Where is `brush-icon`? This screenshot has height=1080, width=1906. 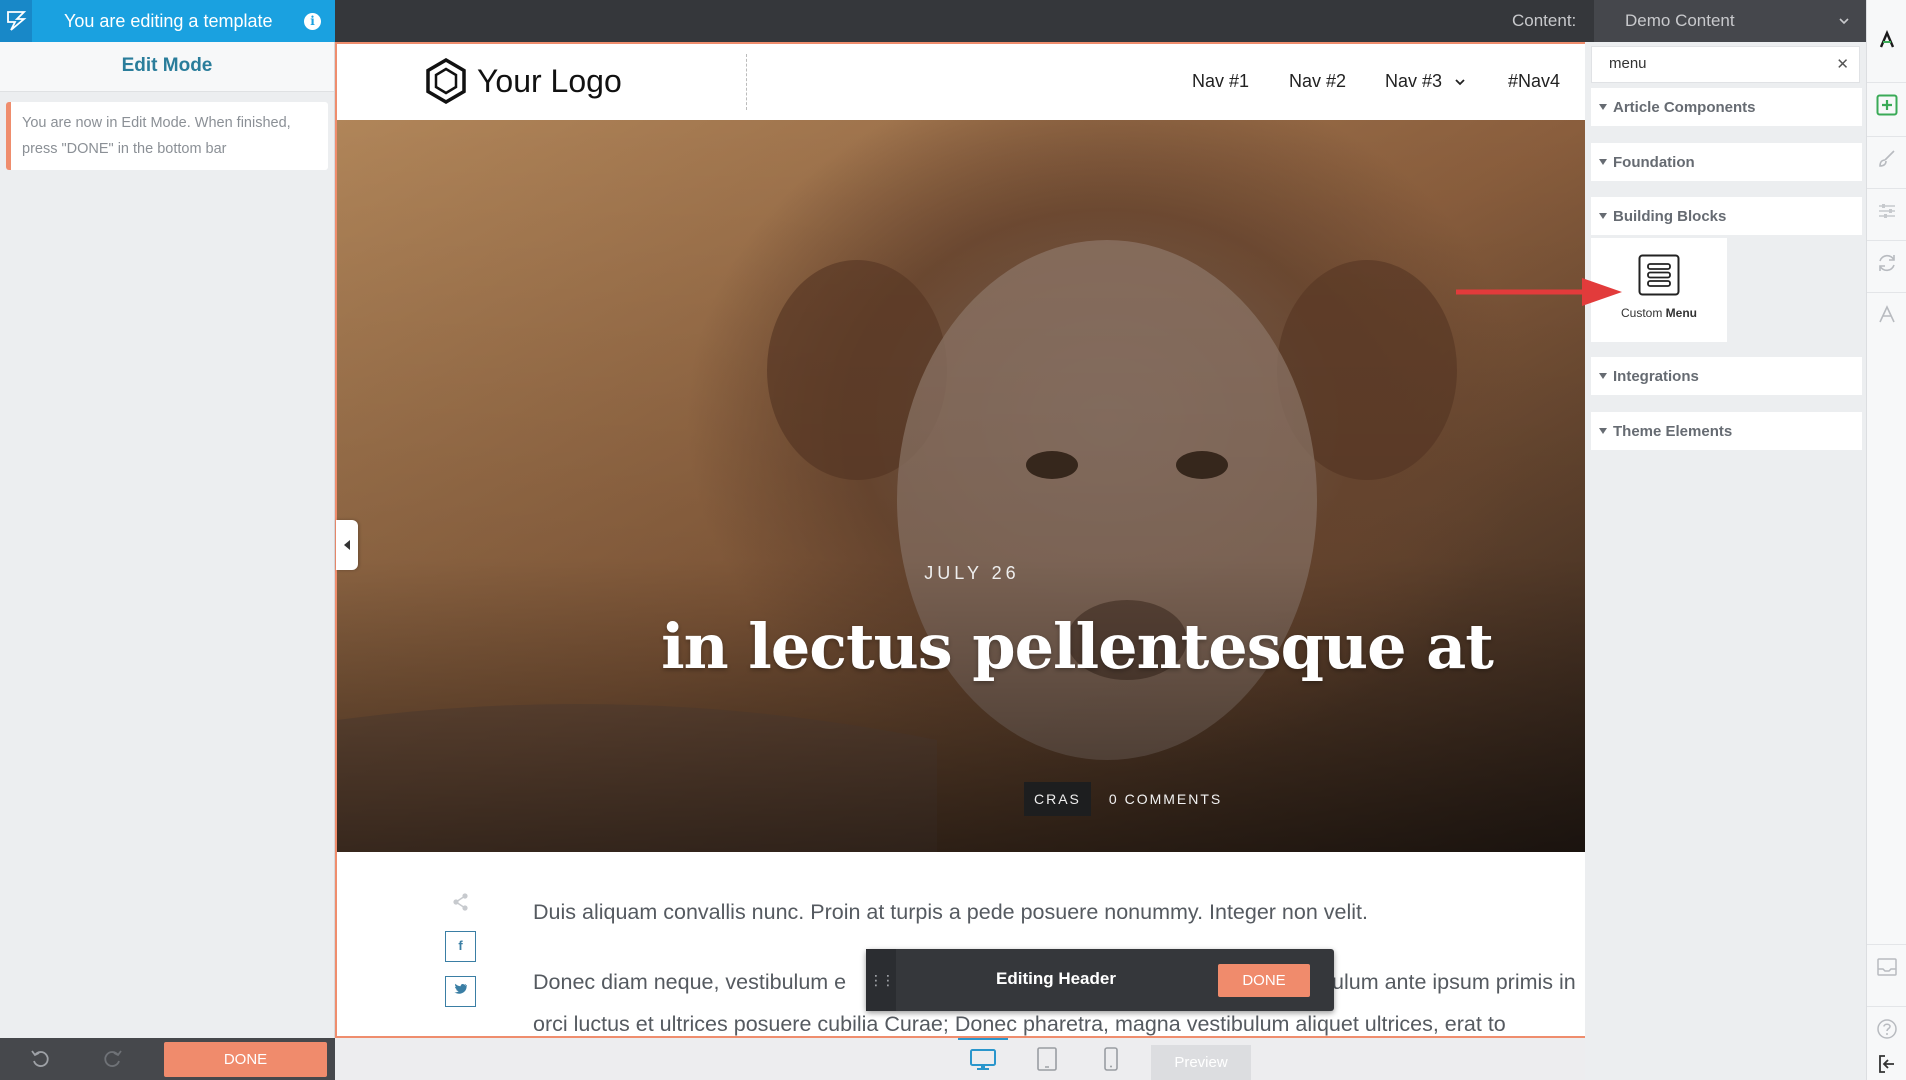 brush-icon is located at coordinates (1886, 158).